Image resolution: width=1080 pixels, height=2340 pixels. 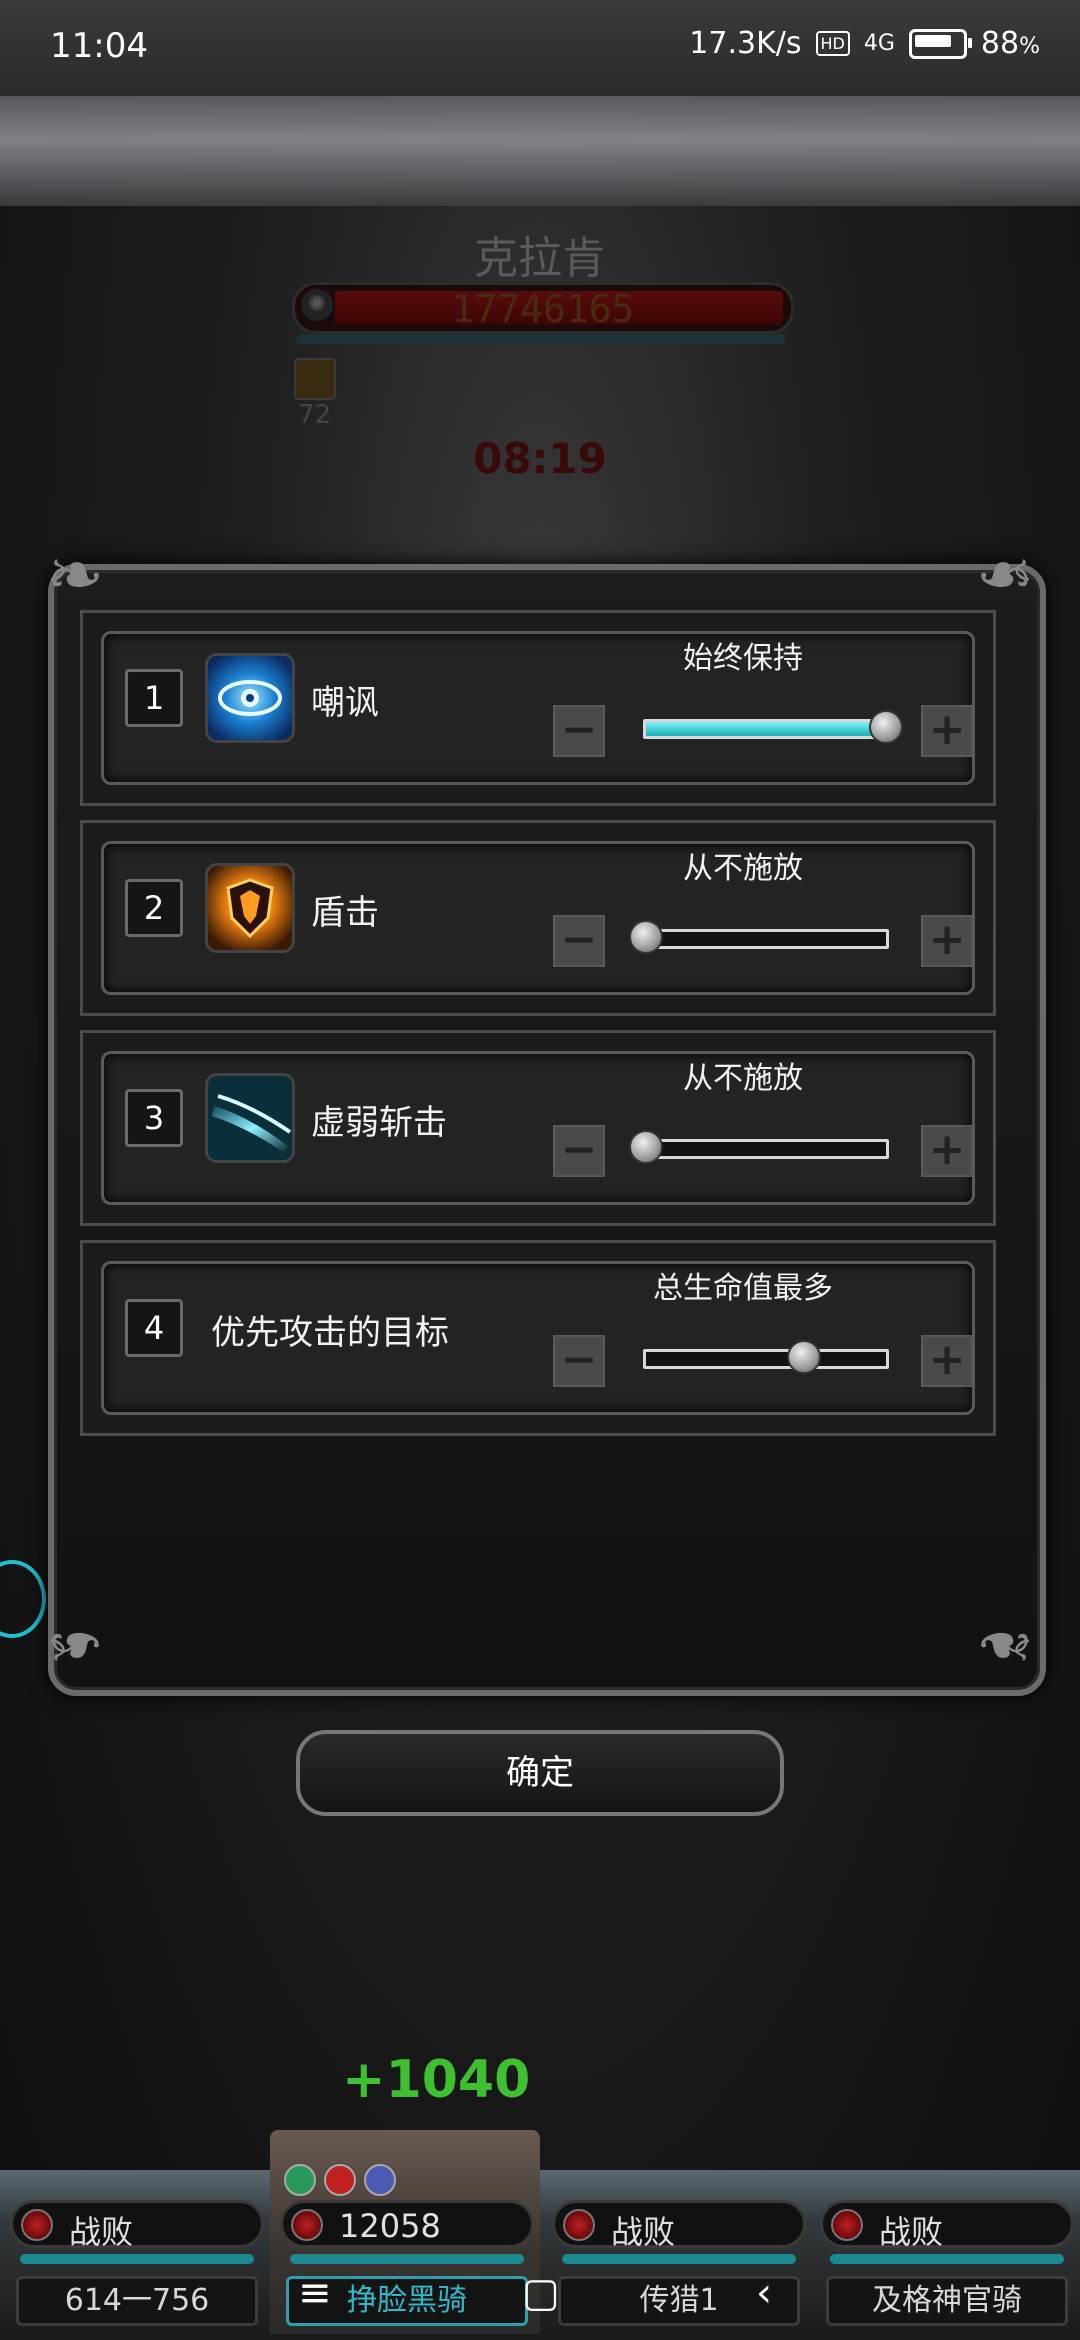 I want to click on skill-row-3: 3 虚弱斩击 从不施放 − +, so click(x=538, y=1128).